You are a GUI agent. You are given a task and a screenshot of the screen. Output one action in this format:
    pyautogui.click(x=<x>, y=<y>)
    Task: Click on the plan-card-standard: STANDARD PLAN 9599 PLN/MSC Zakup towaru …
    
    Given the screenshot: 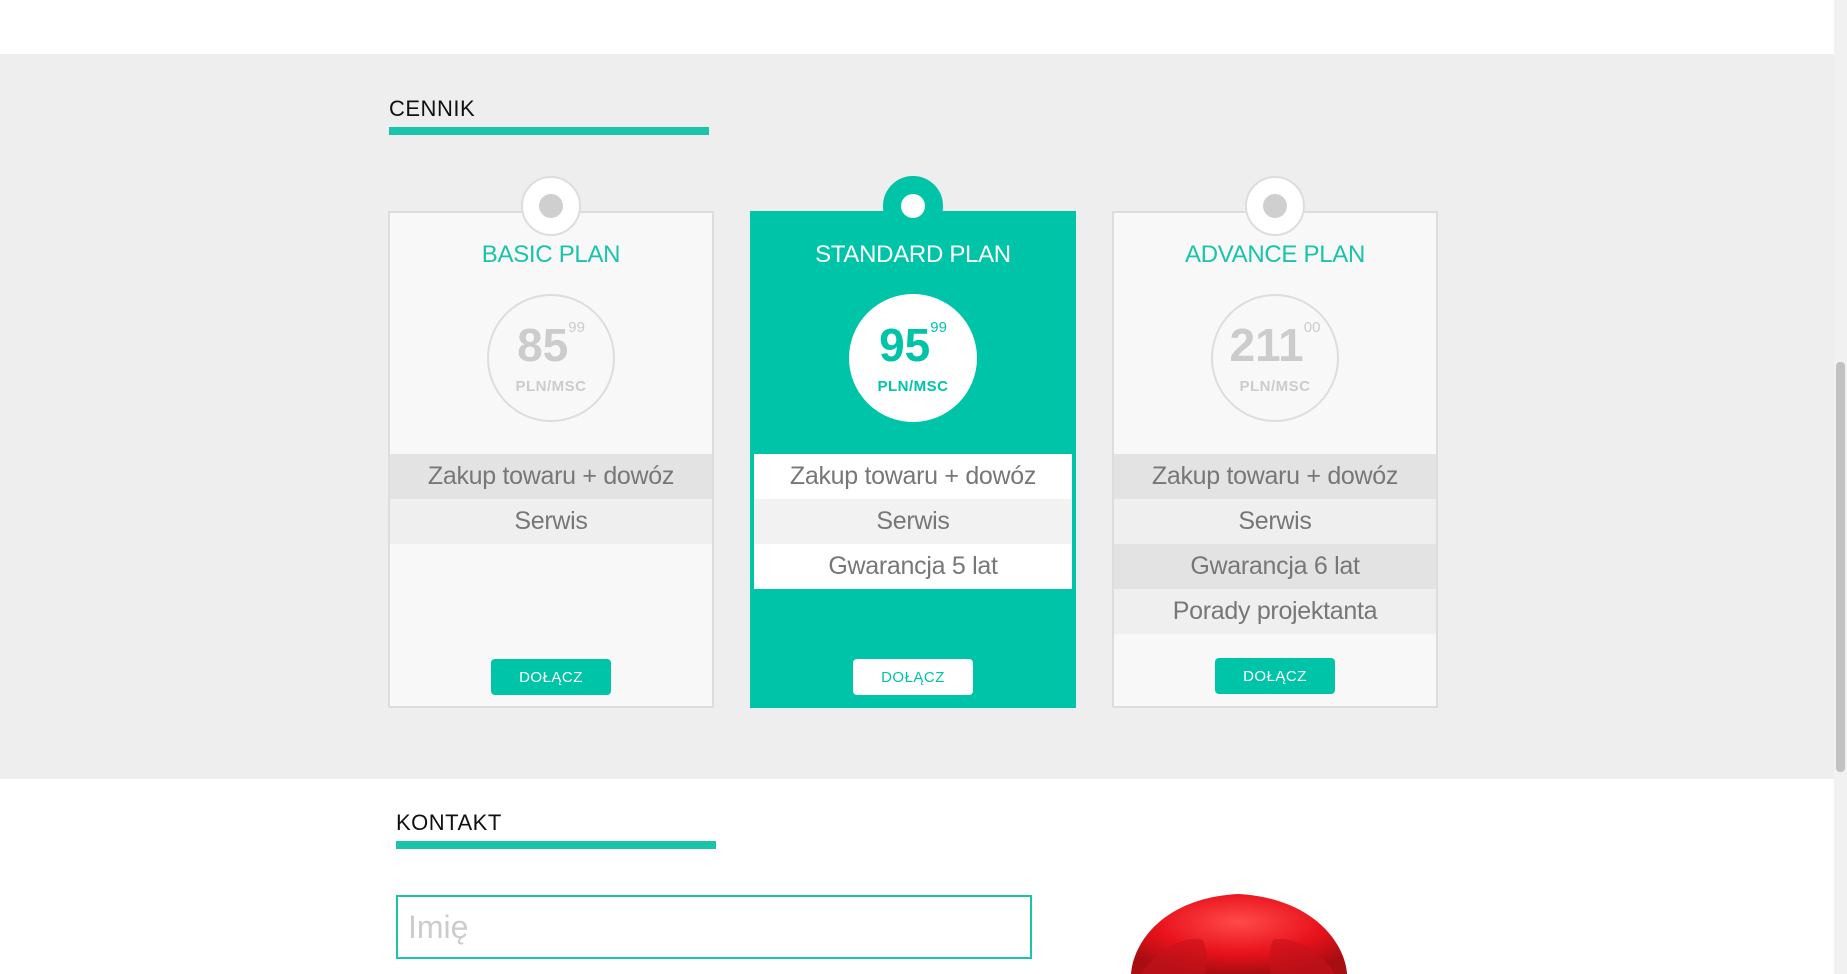 What is the action you would take?
    pyautogui.click(x=913, y=442)
    